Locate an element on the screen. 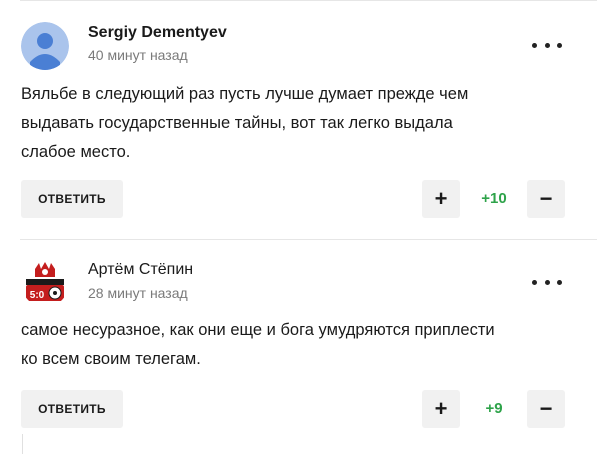  vote-score: +10 is located at coordinates (494, 198).